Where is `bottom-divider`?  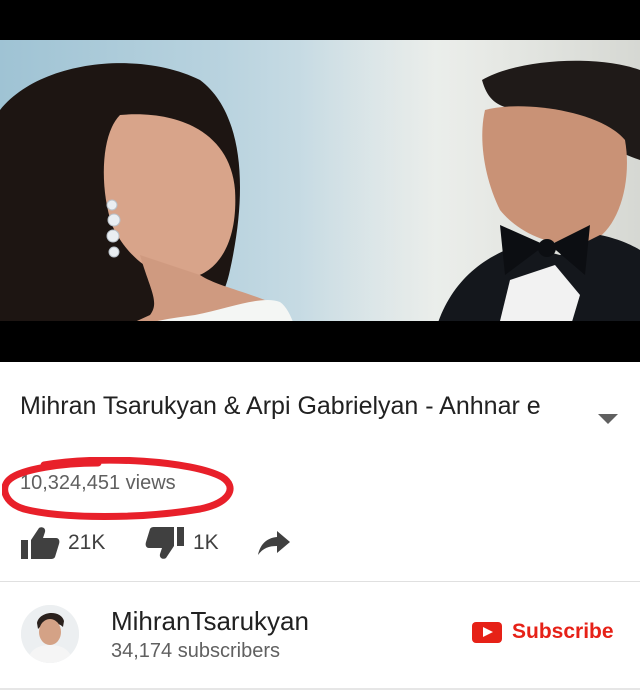
bottom-divider is located at coordinates (320, 689).